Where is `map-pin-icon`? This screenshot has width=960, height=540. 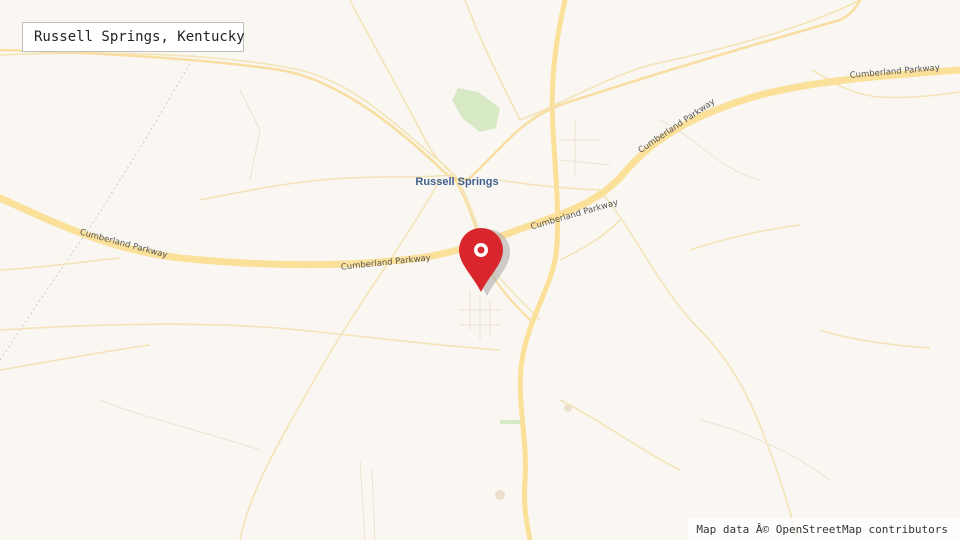 map-pin-icon is located at coordinates (484, 262).